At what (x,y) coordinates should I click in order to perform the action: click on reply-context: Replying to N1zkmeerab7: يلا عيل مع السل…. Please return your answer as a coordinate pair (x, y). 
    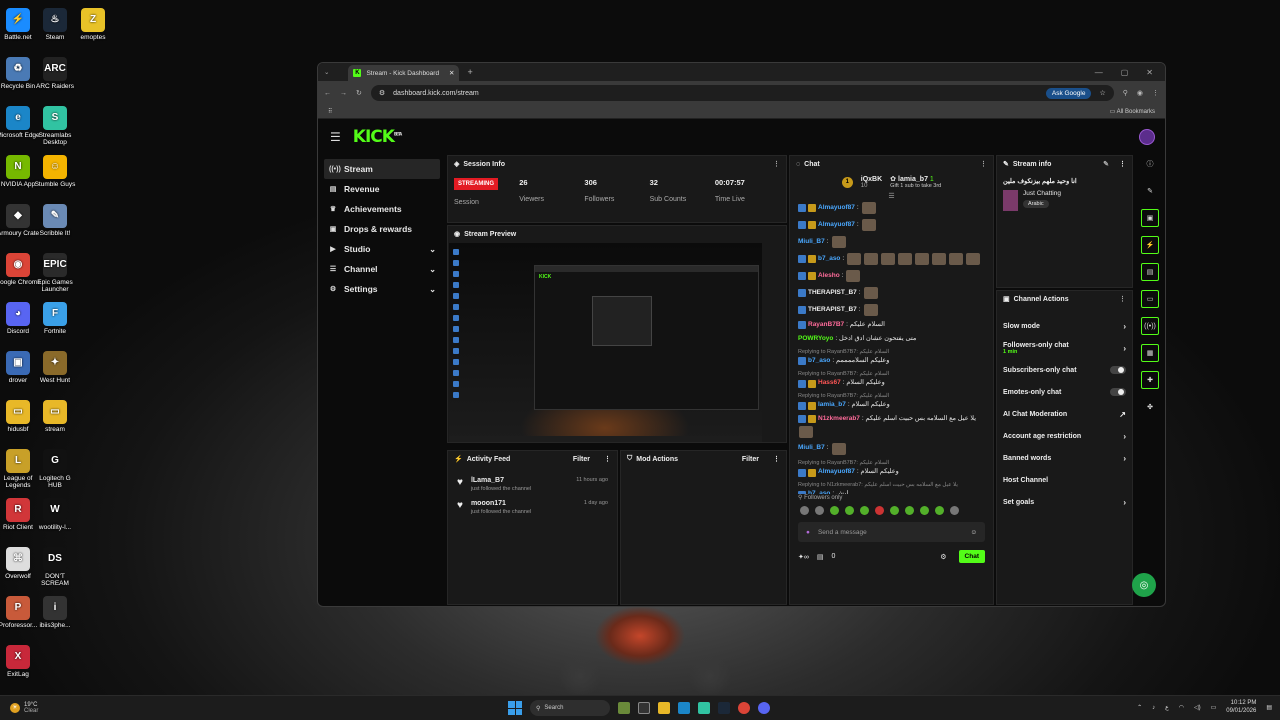
    Looking at the image, I should click on (891, 485).